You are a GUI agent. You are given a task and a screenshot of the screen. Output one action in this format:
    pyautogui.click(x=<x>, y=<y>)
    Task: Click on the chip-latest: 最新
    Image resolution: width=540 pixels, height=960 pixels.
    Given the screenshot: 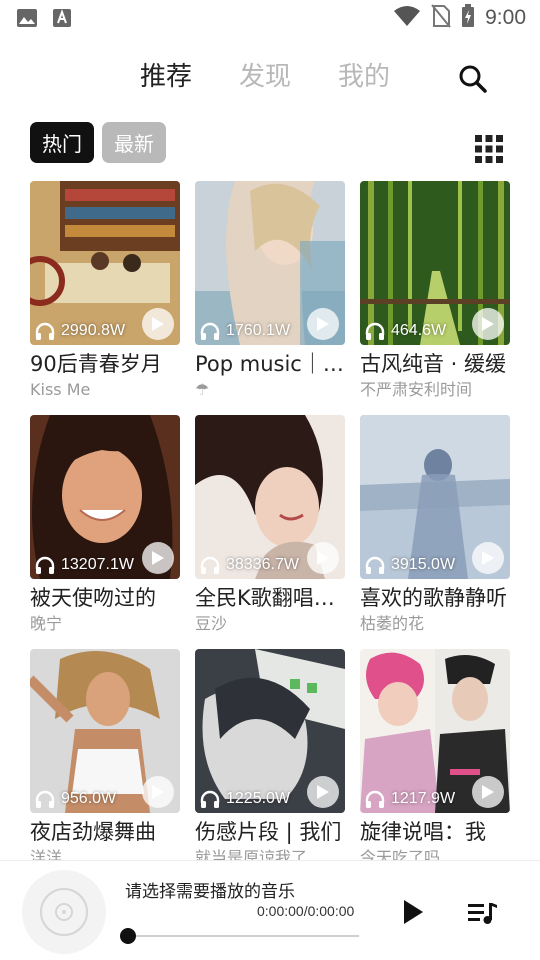 What is the action you would take?
    pyautogui.click(x=134, y=142)
    